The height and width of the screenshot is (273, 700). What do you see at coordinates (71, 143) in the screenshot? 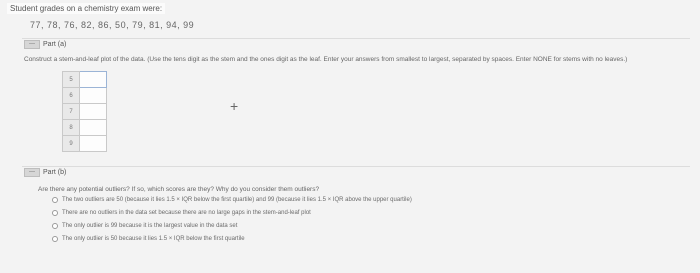
I see `stem-cell: 9` at bounding box center [71, 143].